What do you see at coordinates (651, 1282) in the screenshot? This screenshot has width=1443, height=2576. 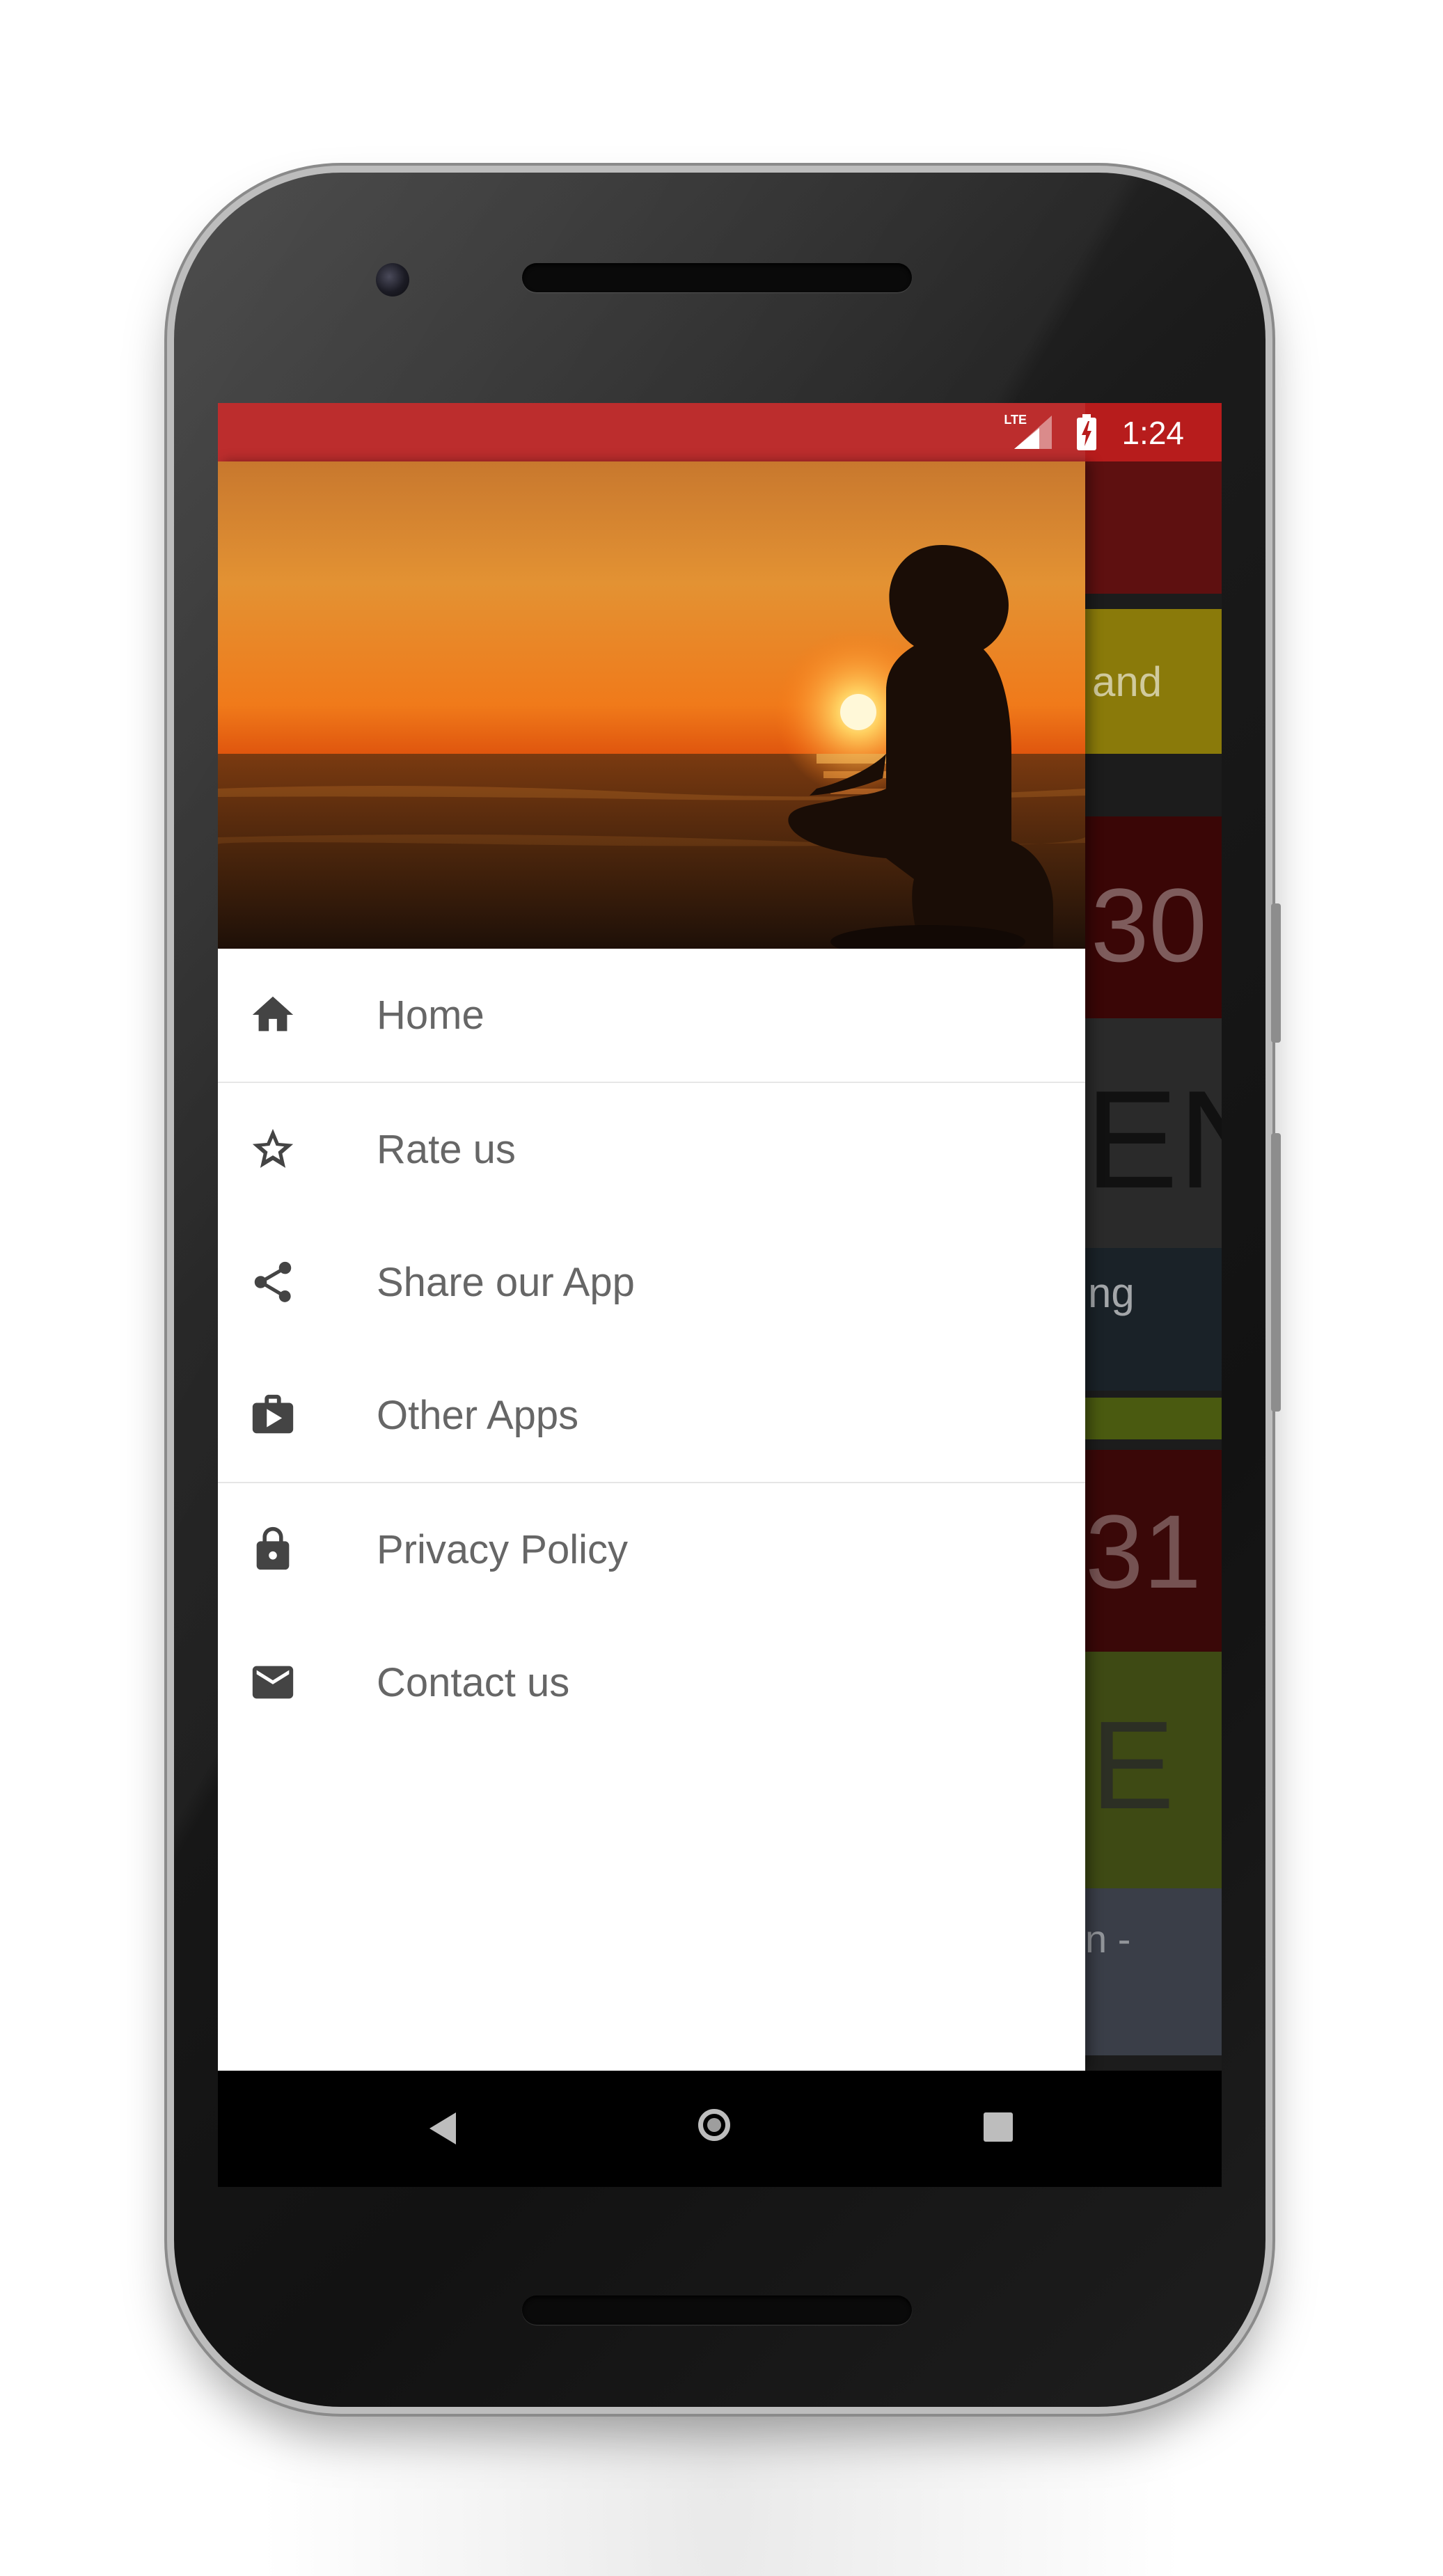 I see `menu-item-share-app: Share our App` at bounding box center [651, 1282].